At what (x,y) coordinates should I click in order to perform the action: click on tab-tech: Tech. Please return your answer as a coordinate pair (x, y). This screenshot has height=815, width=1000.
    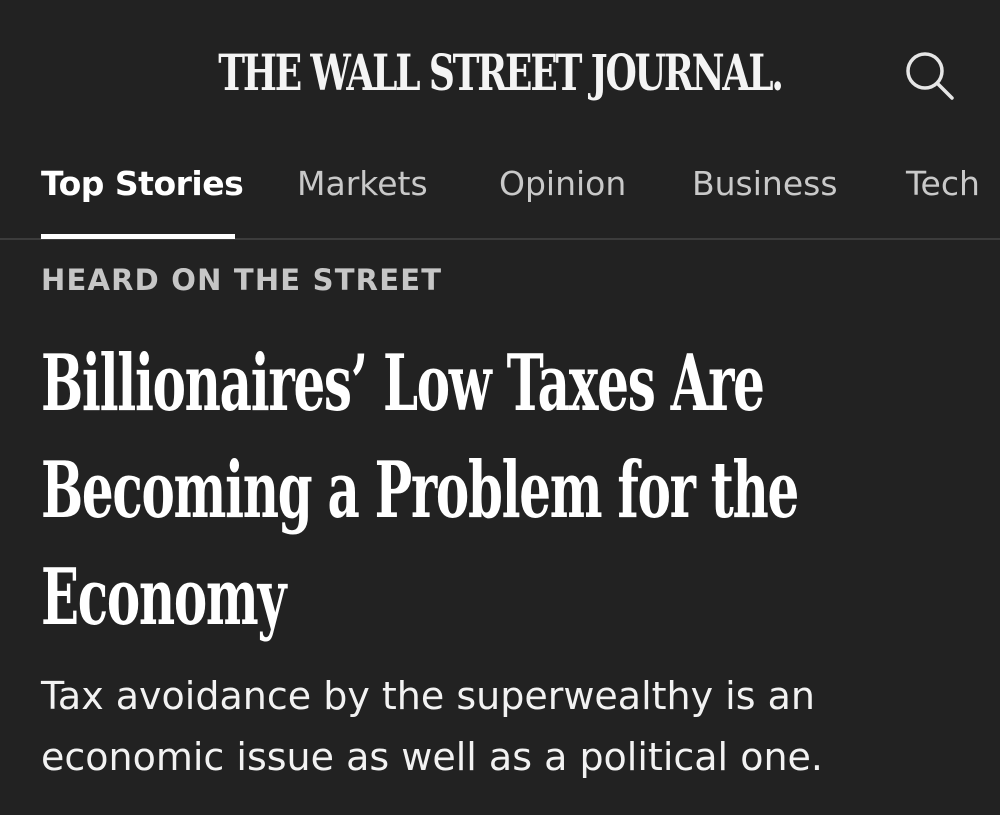
    Looking at the image, I should click on (943, 184).